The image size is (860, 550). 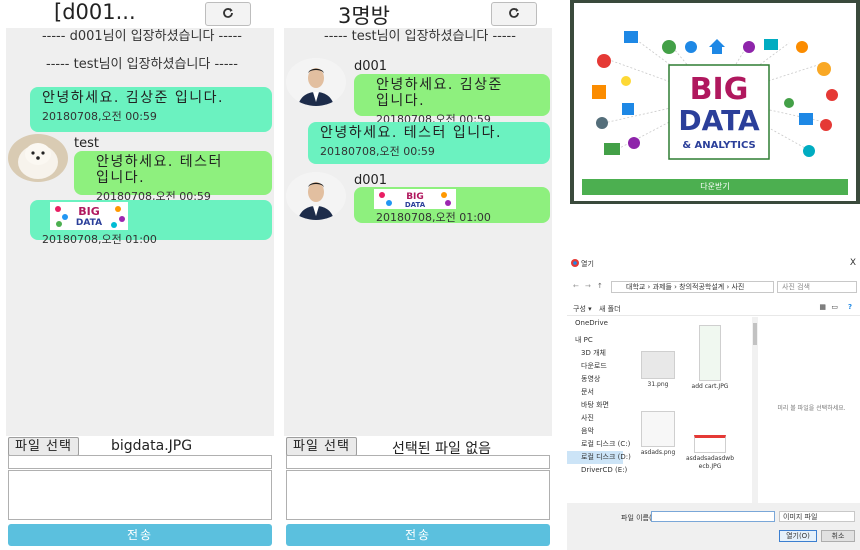 I want to click on username: test, so click(x=86, y=143).